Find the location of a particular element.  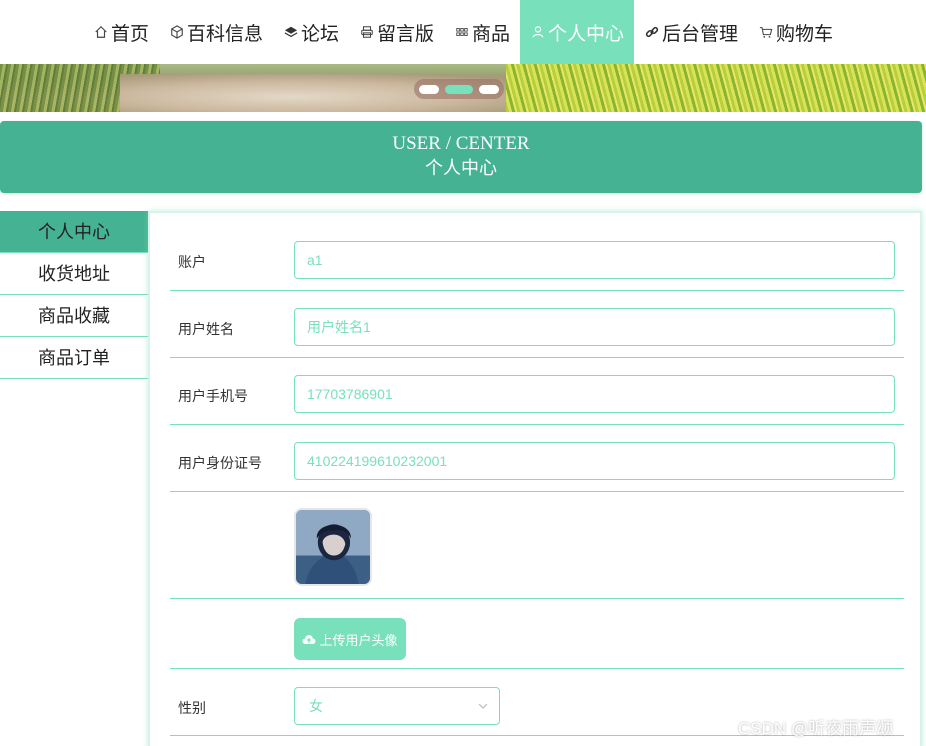

grid-icon is located at coordinates (462, 32).